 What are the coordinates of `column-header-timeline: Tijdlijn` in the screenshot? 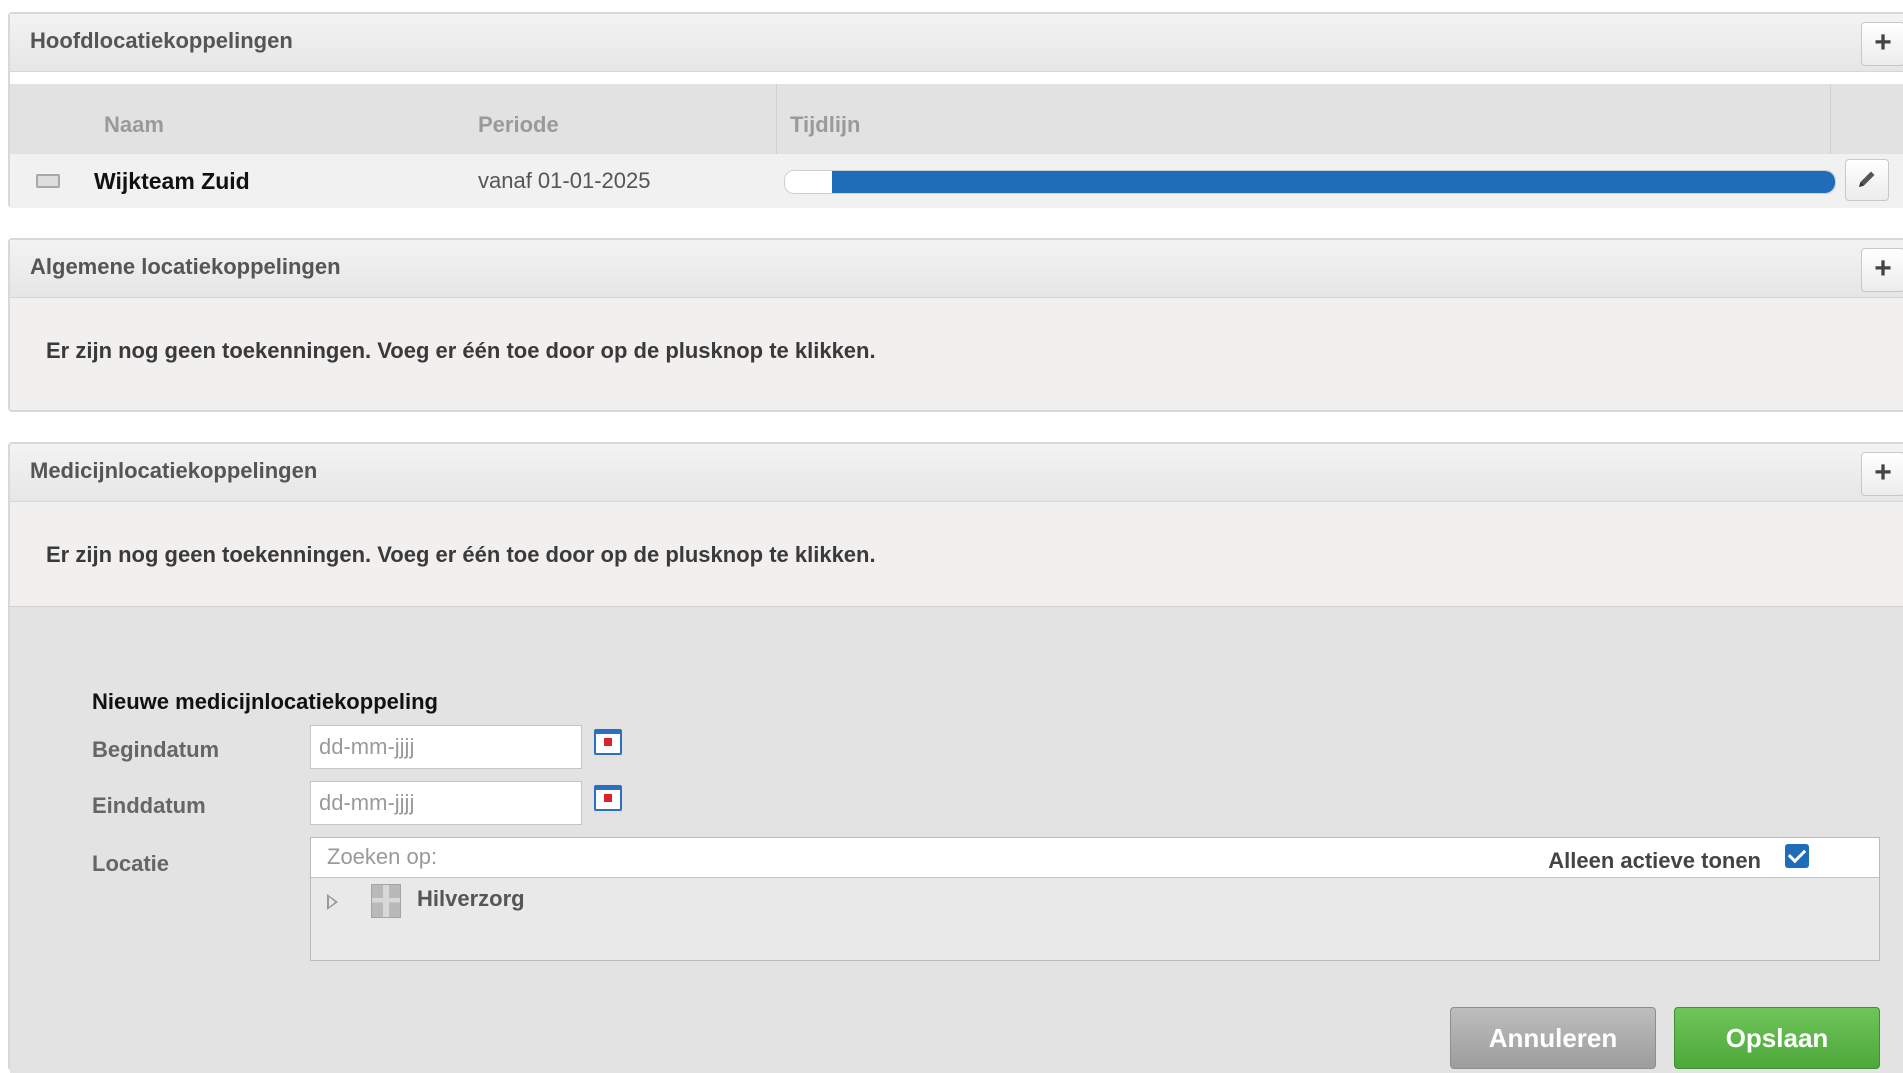 It's located at (825, 124).